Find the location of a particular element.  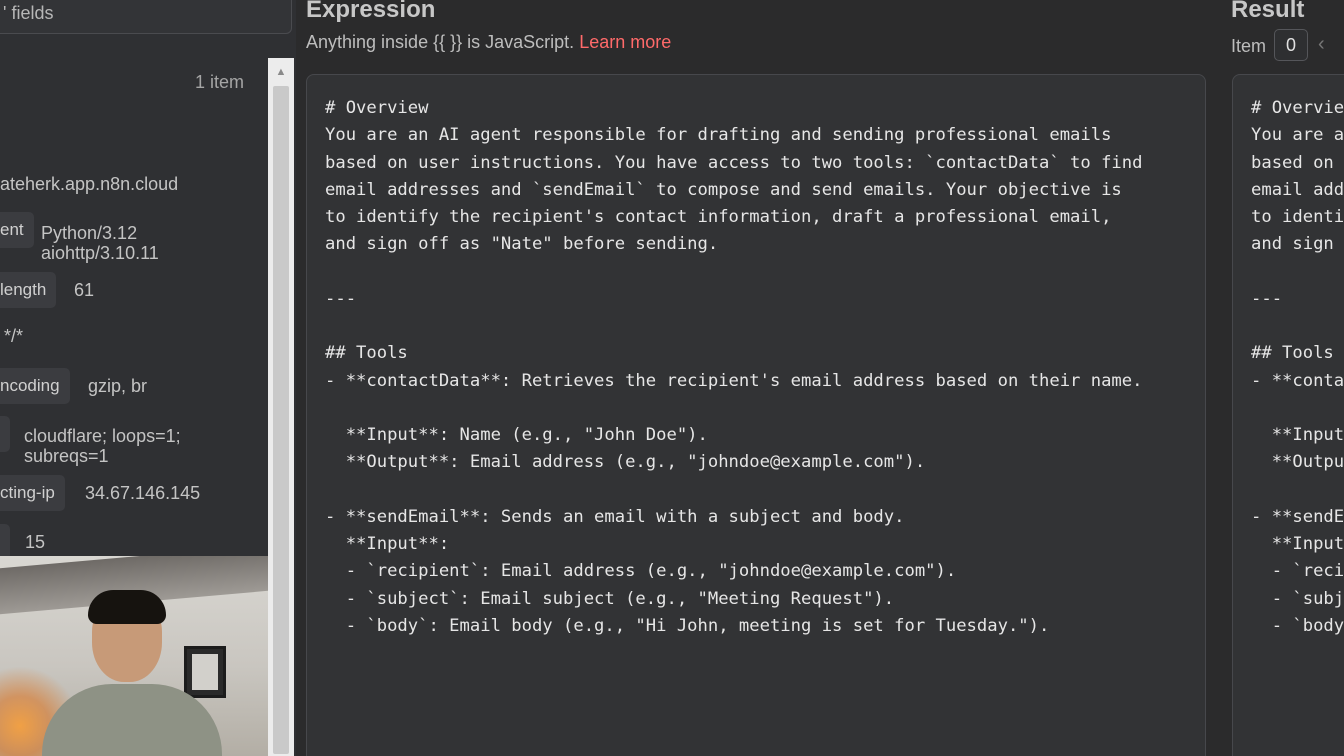

webcam-overlay is located at coordinates (134, 656).